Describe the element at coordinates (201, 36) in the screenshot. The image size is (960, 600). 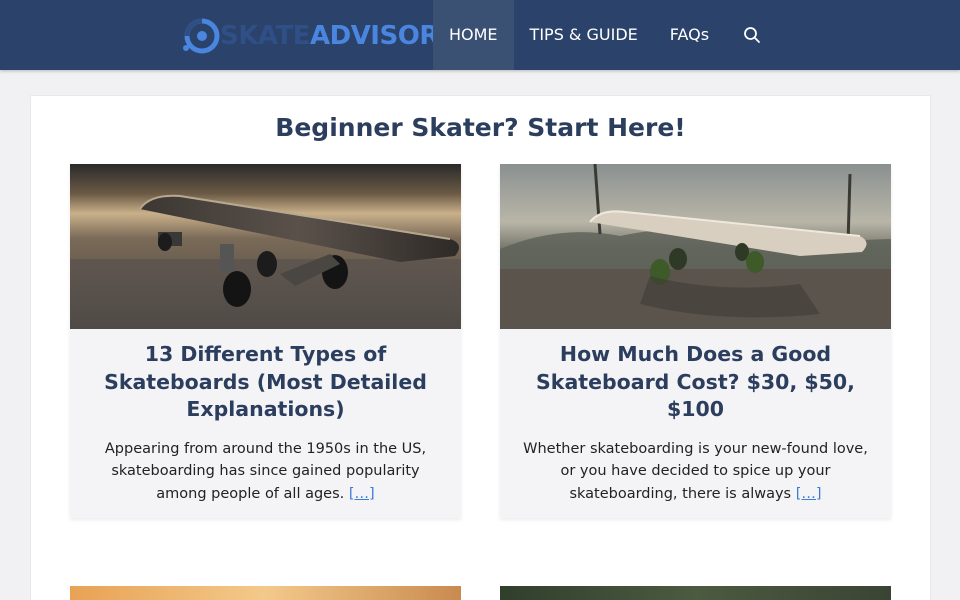
I see `logo-icon` at that location.